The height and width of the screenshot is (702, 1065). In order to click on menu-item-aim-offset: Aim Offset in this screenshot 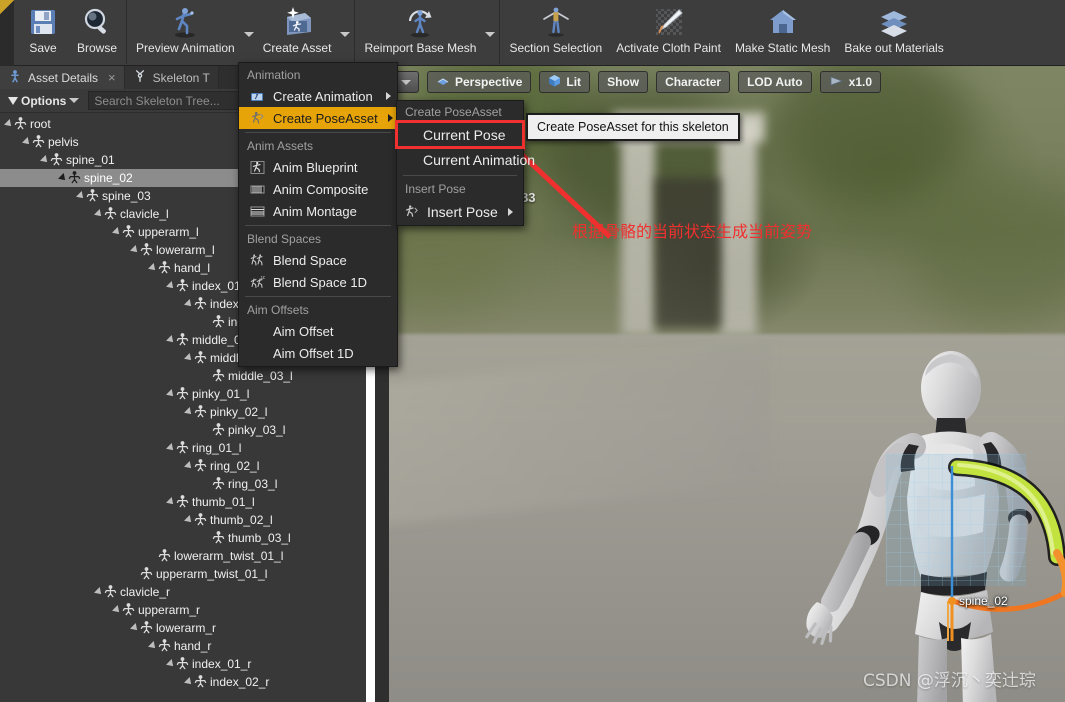, I will do `click(318, 331)`.